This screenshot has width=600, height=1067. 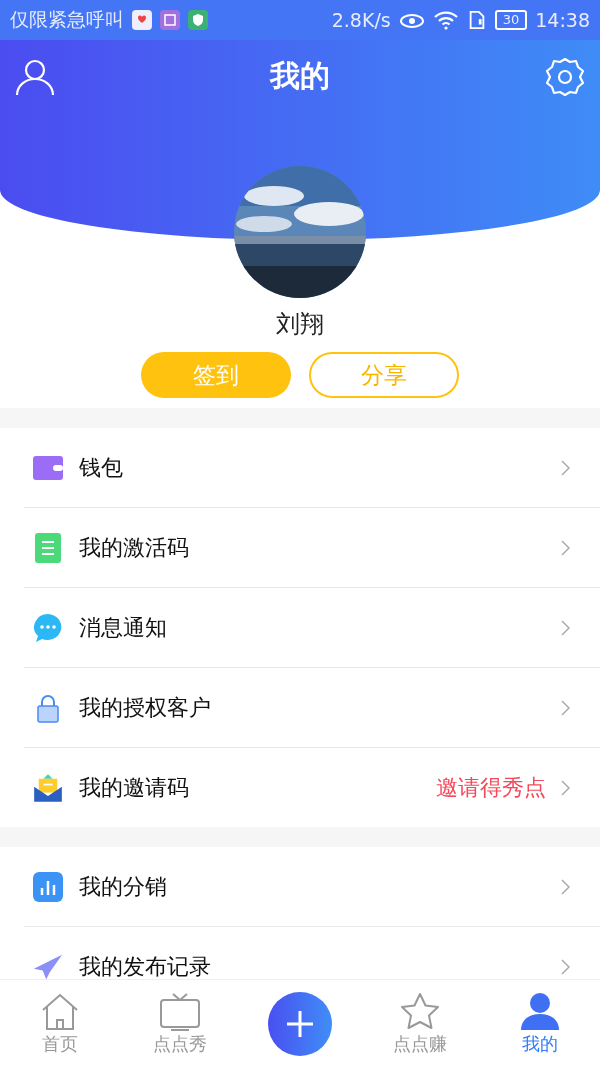 I want to click on menu-label: 我的发布记录, so click(x=145, y=965).